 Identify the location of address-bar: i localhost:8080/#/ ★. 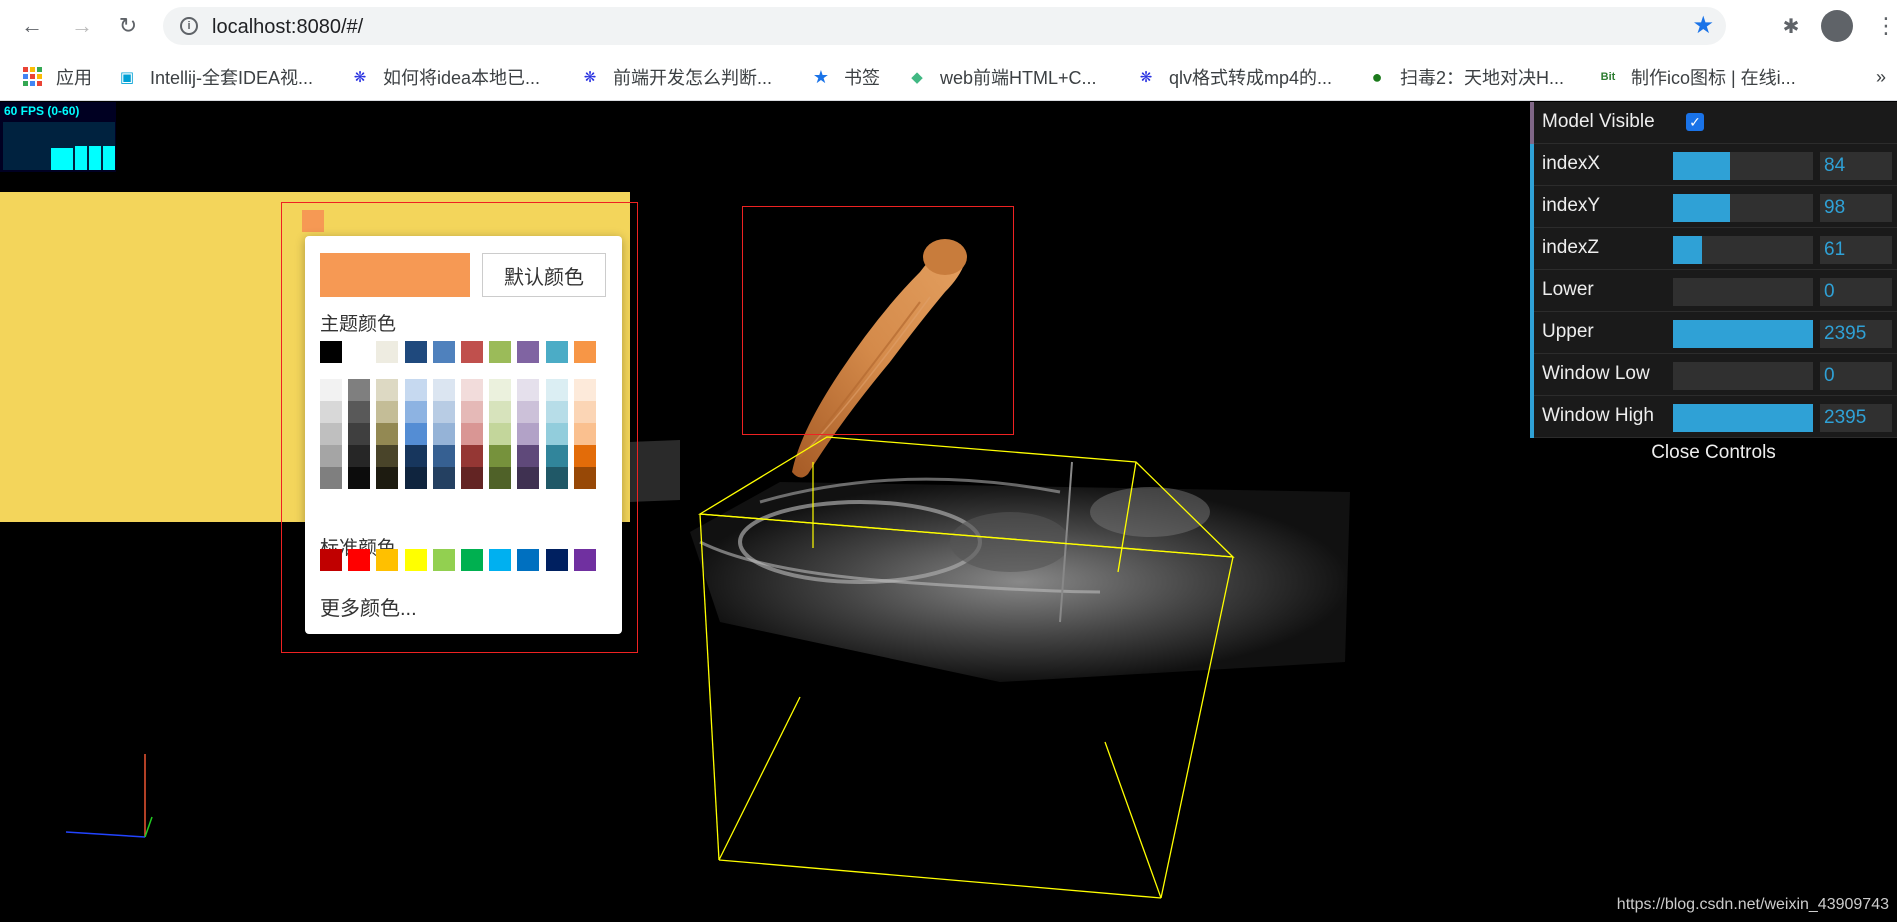
(944, 26).